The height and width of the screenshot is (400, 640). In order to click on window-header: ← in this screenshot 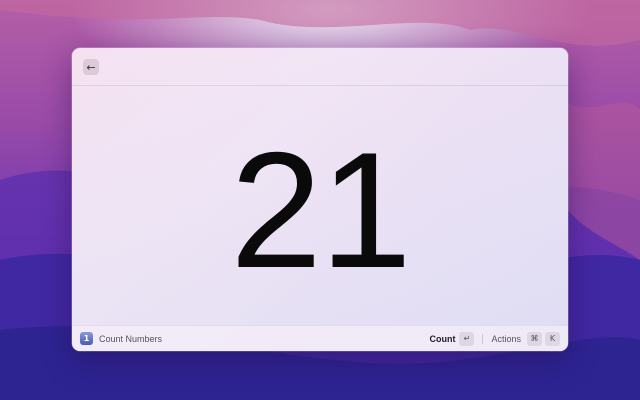, I will do `click(320, 67)`.